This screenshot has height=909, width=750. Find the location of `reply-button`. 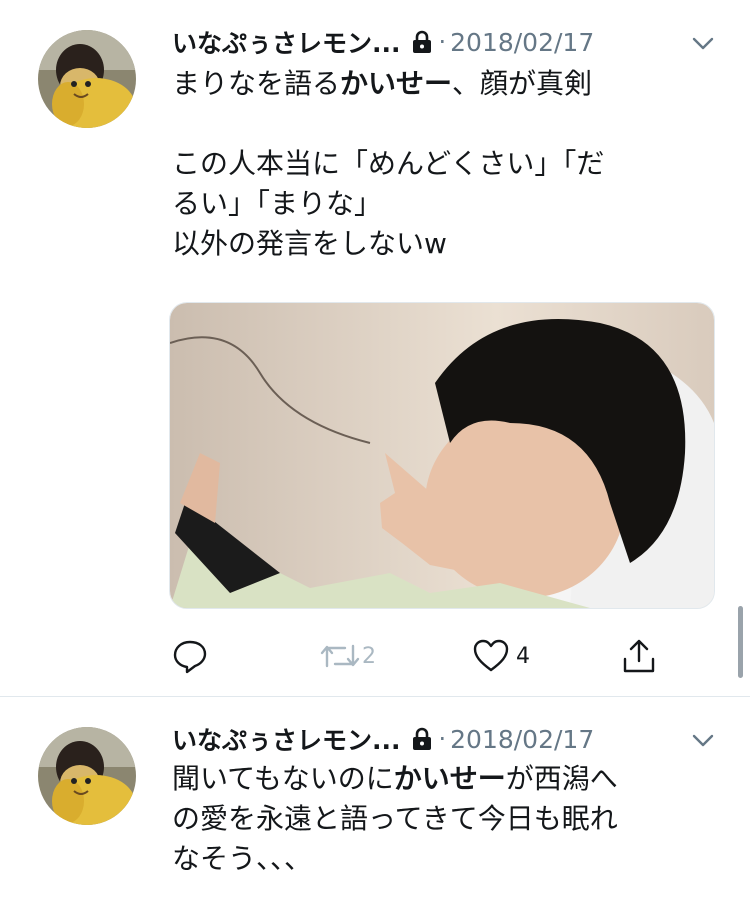

reply-button is located at coordinates (190, 656).